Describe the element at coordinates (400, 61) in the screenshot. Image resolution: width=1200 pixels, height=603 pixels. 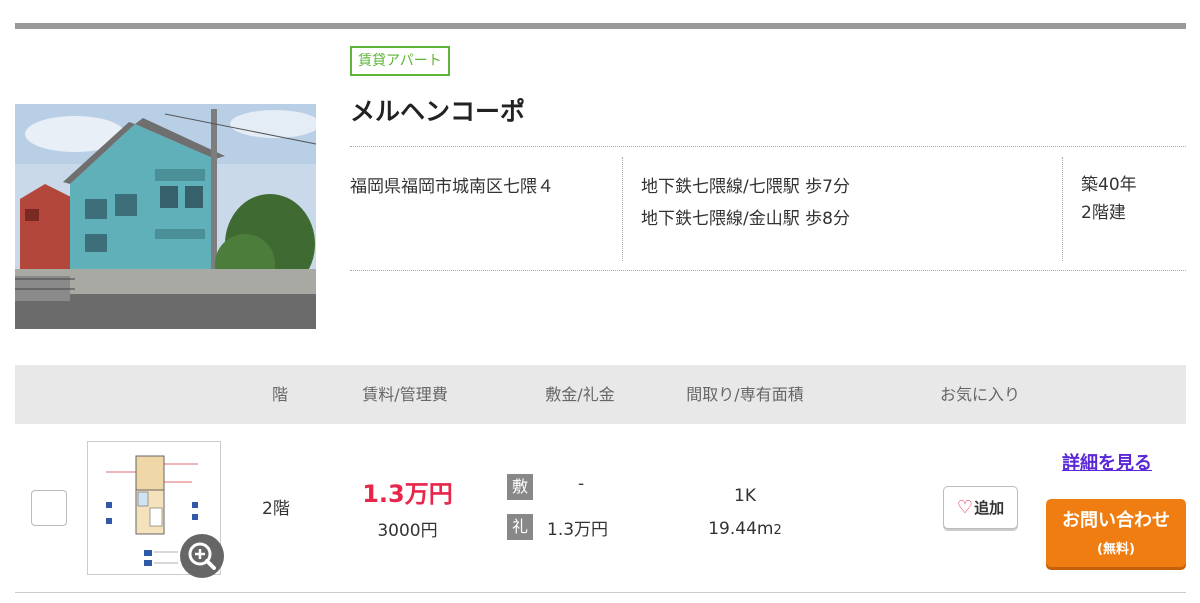
I see `property-type-tag: 賃貸アパート` at that location.